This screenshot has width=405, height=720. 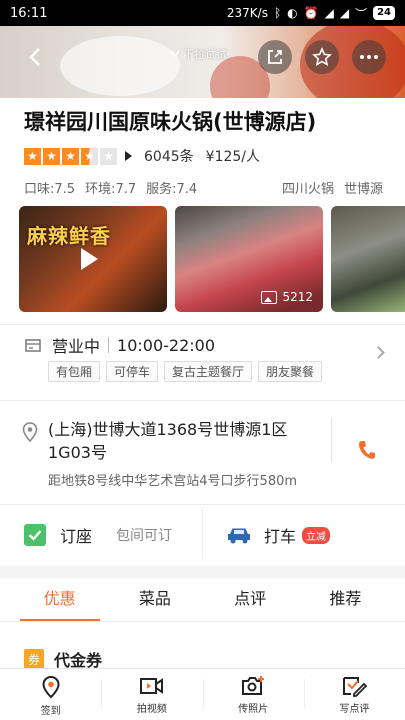 I want to click on share-icon, so click(x=275, y=57).